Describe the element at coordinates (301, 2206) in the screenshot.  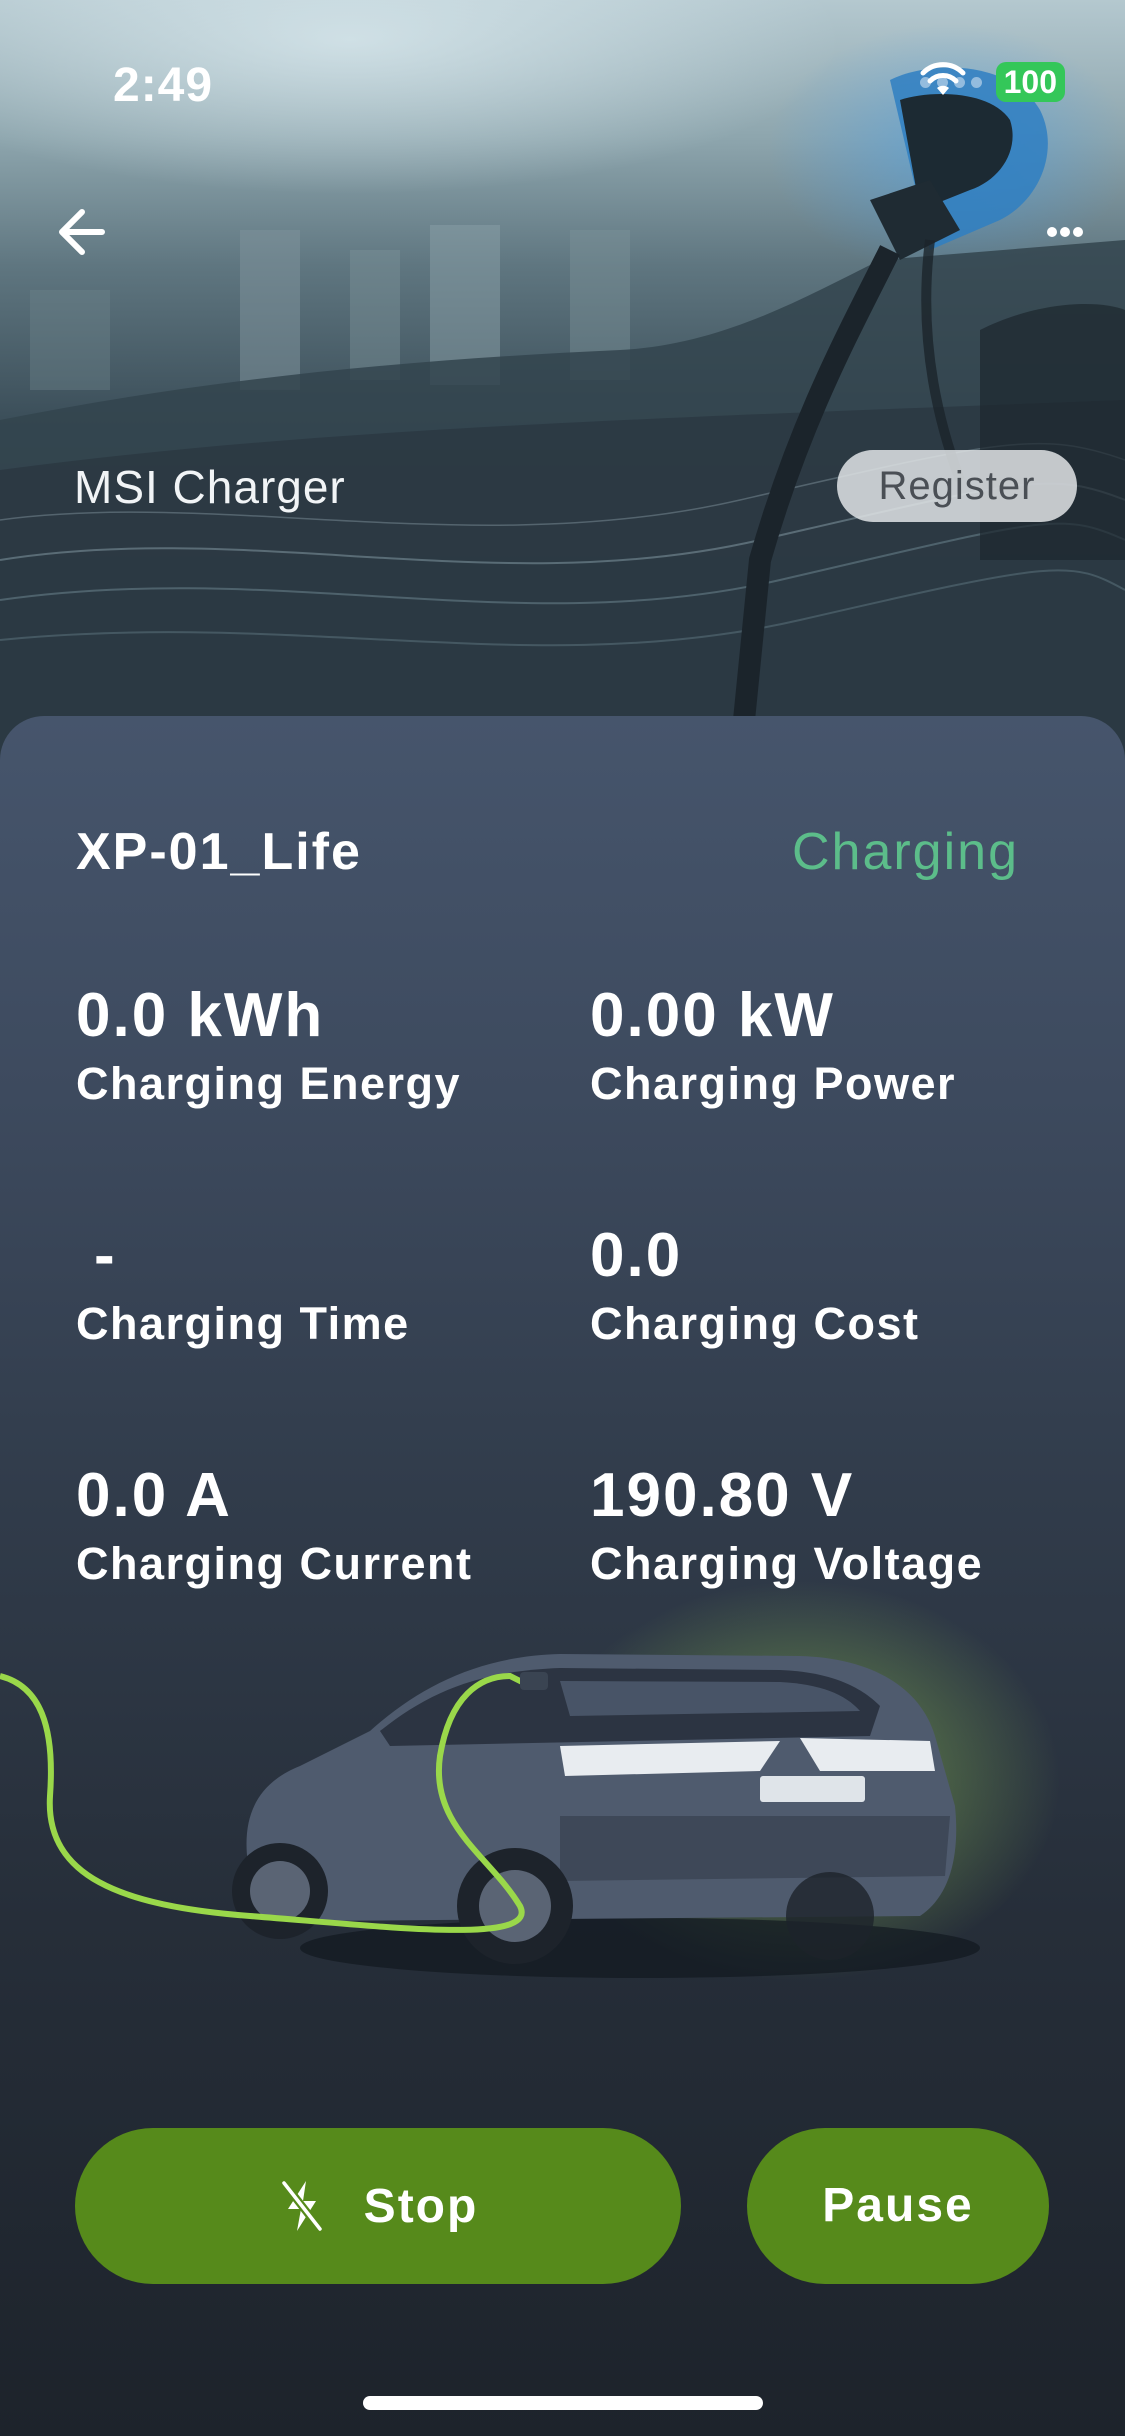
I see `bolt-off-icon` at that location.